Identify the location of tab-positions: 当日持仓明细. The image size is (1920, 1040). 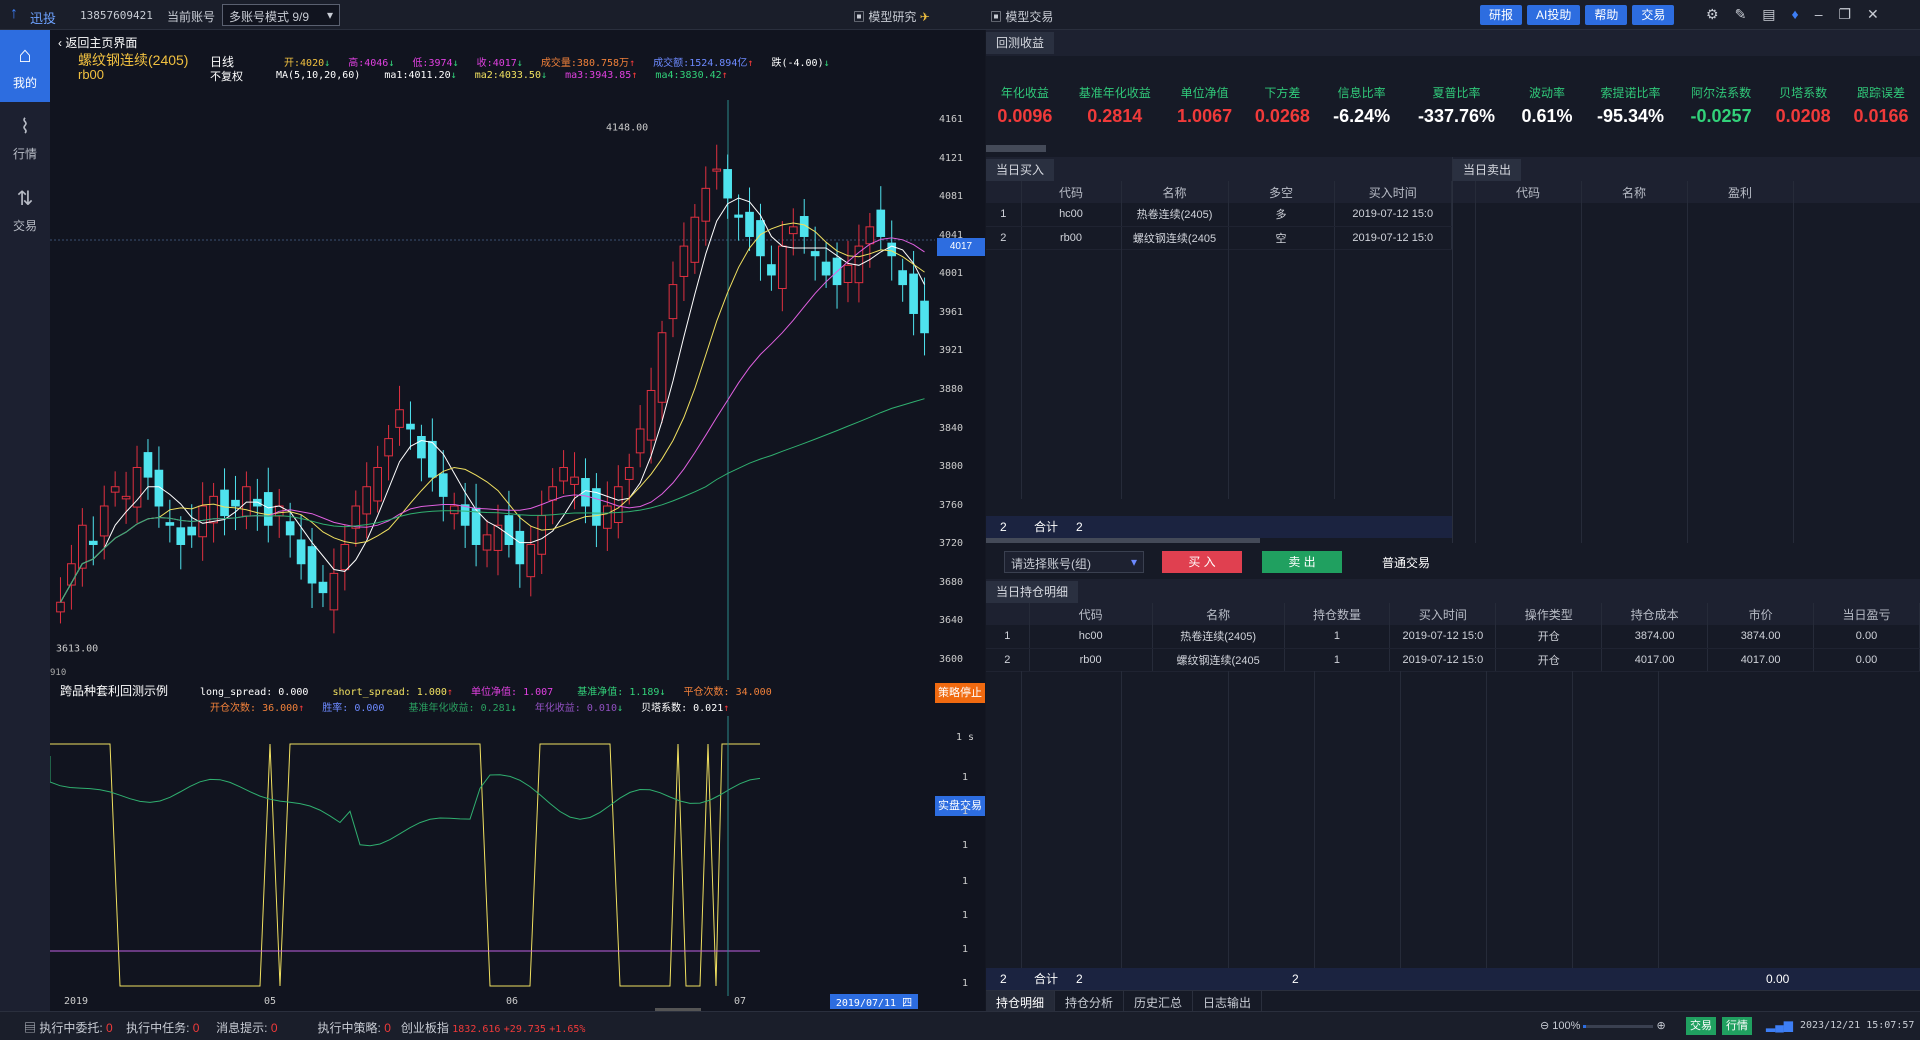
(1032, 592).